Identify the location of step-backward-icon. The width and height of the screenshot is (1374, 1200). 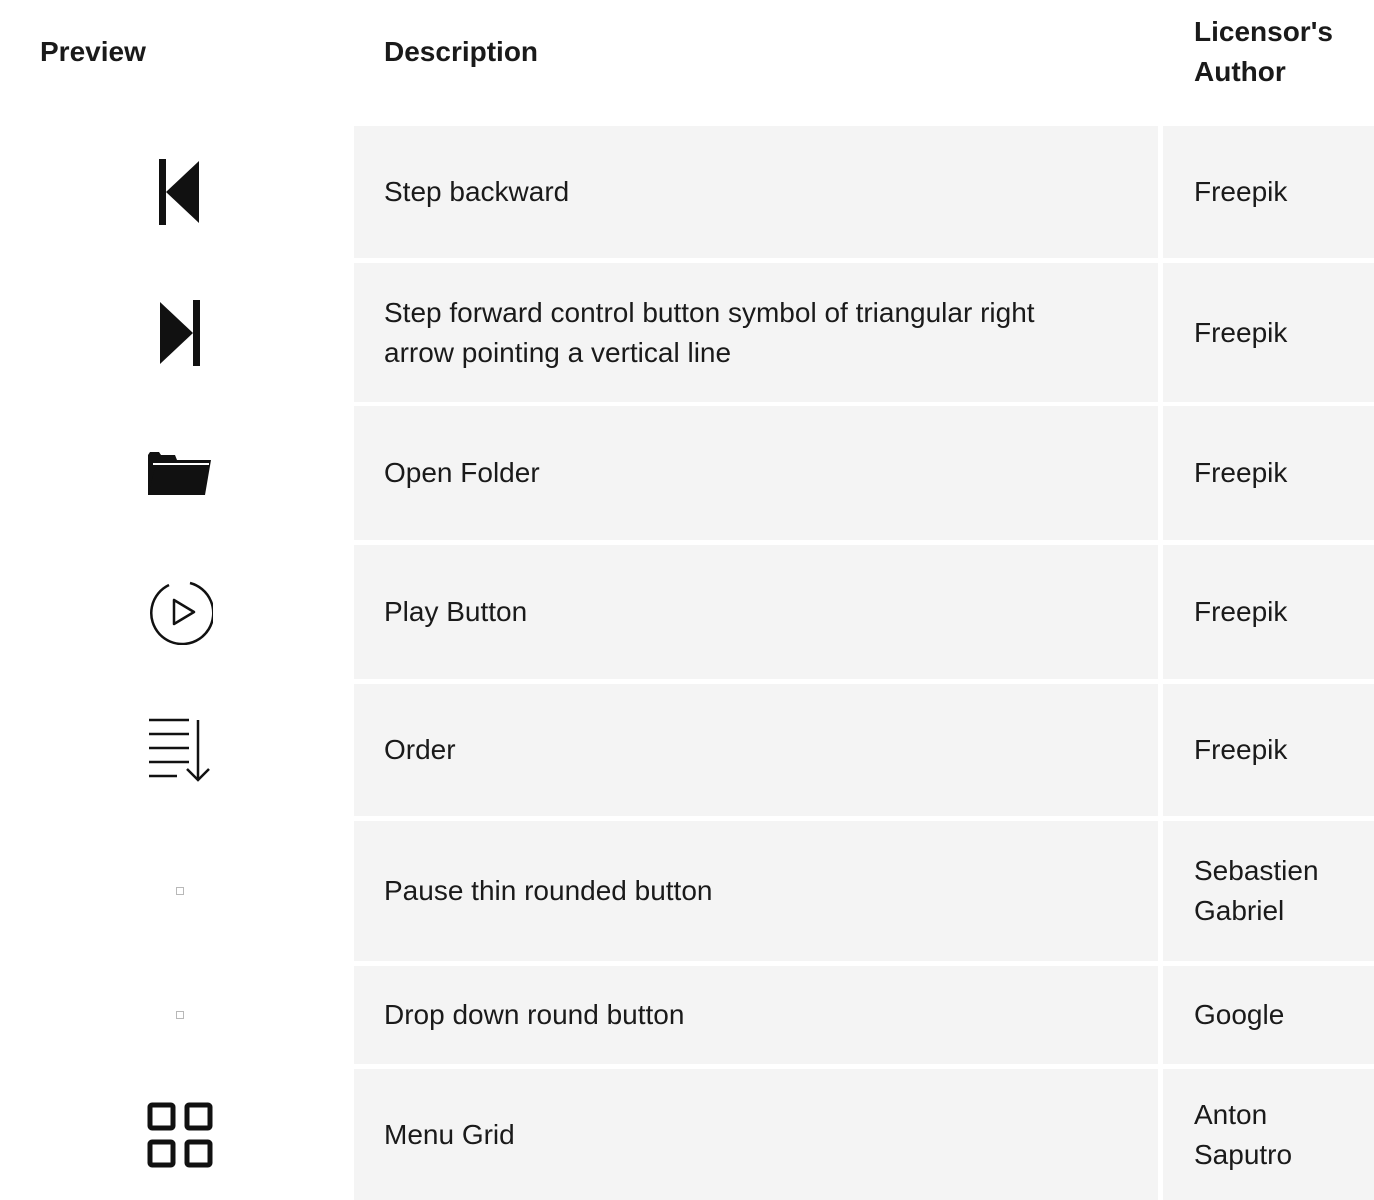
(180, 192).